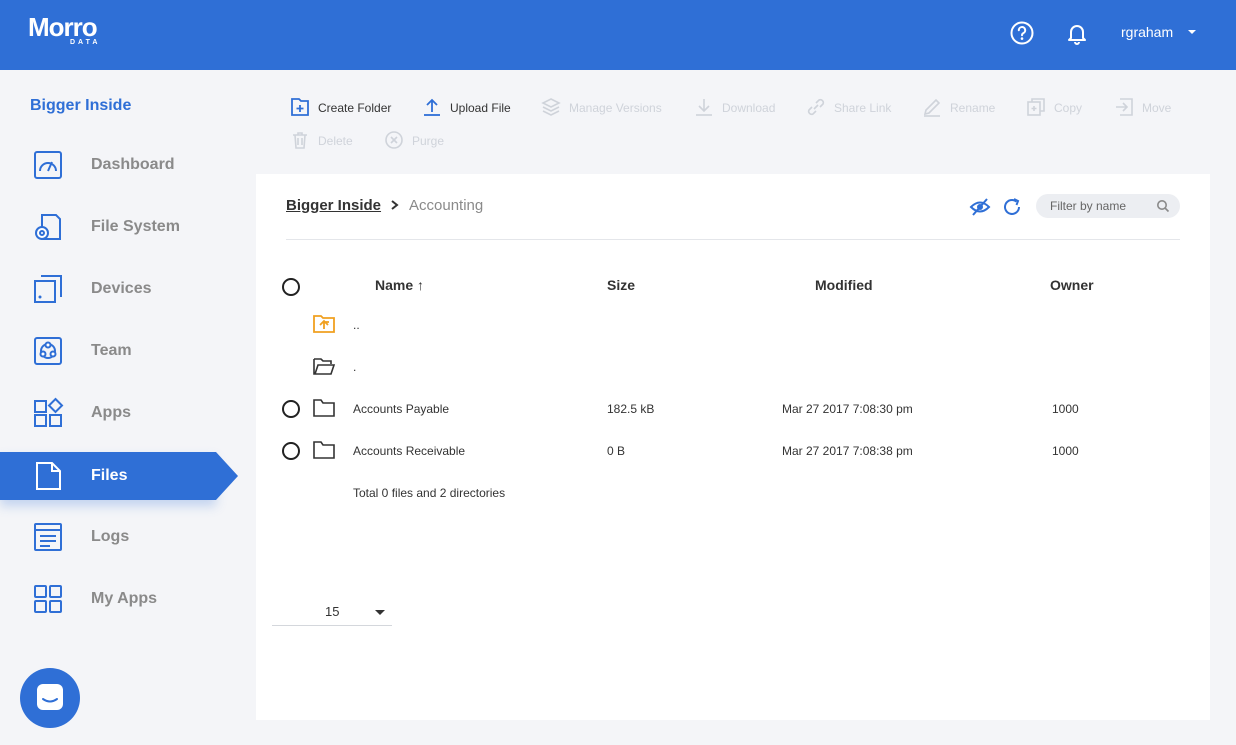 This screenshot has height=745, width=1236. Describe the element at coordinates (446, 205) in the screenshot. I see `breadcrumb-current: Accounting` at that location.